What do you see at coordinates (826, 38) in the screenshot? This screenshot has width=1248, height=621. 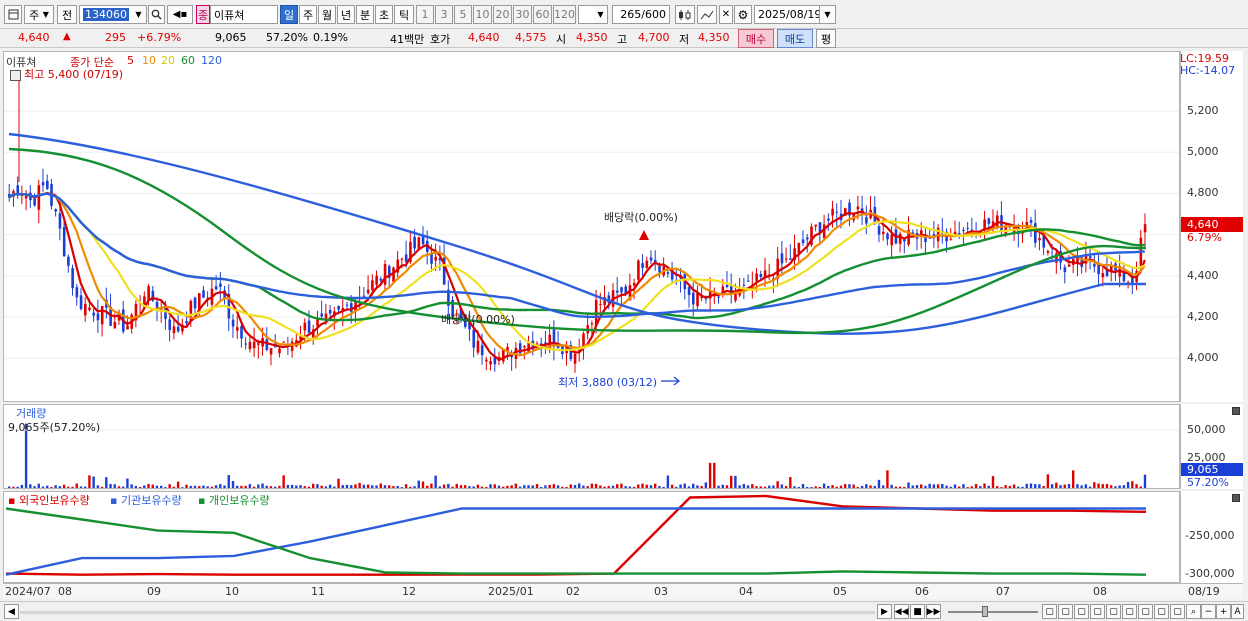 I see `evaluate-button: 평` at bounding box center [826, 38].